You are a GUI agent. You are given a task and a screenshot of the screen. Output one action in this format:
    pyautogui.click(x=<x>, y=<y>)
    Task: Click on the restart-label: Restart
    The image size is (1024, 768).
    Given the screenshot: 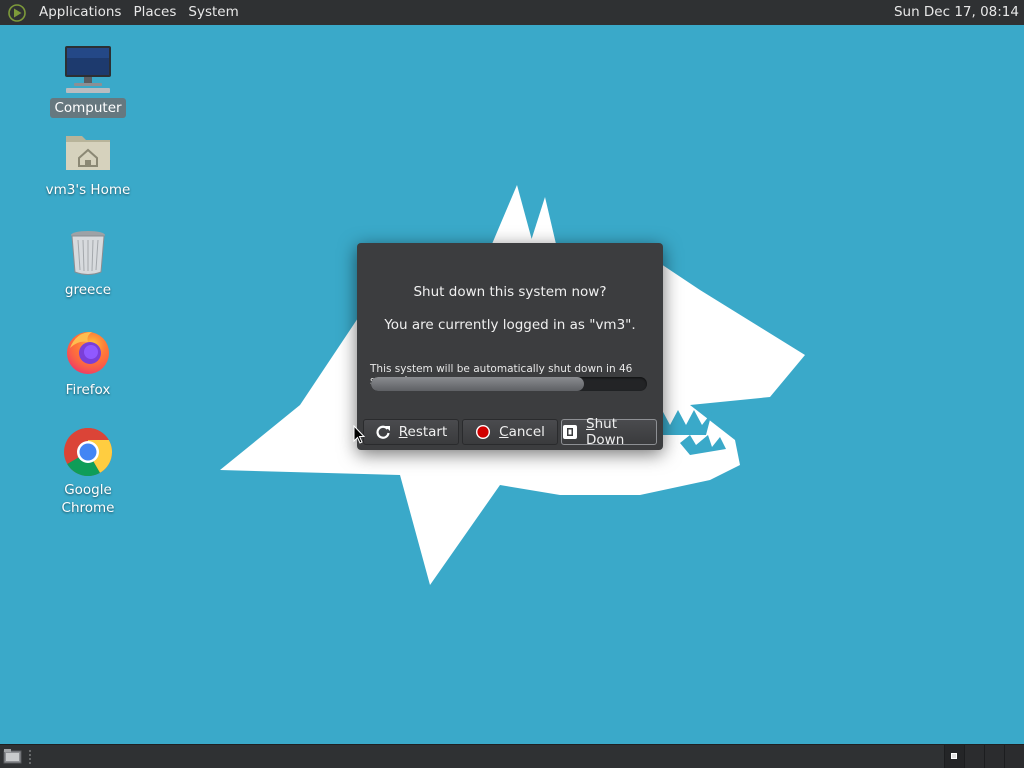 What is the action you would take?
    pyautogui.click(x=423, y=432)
    